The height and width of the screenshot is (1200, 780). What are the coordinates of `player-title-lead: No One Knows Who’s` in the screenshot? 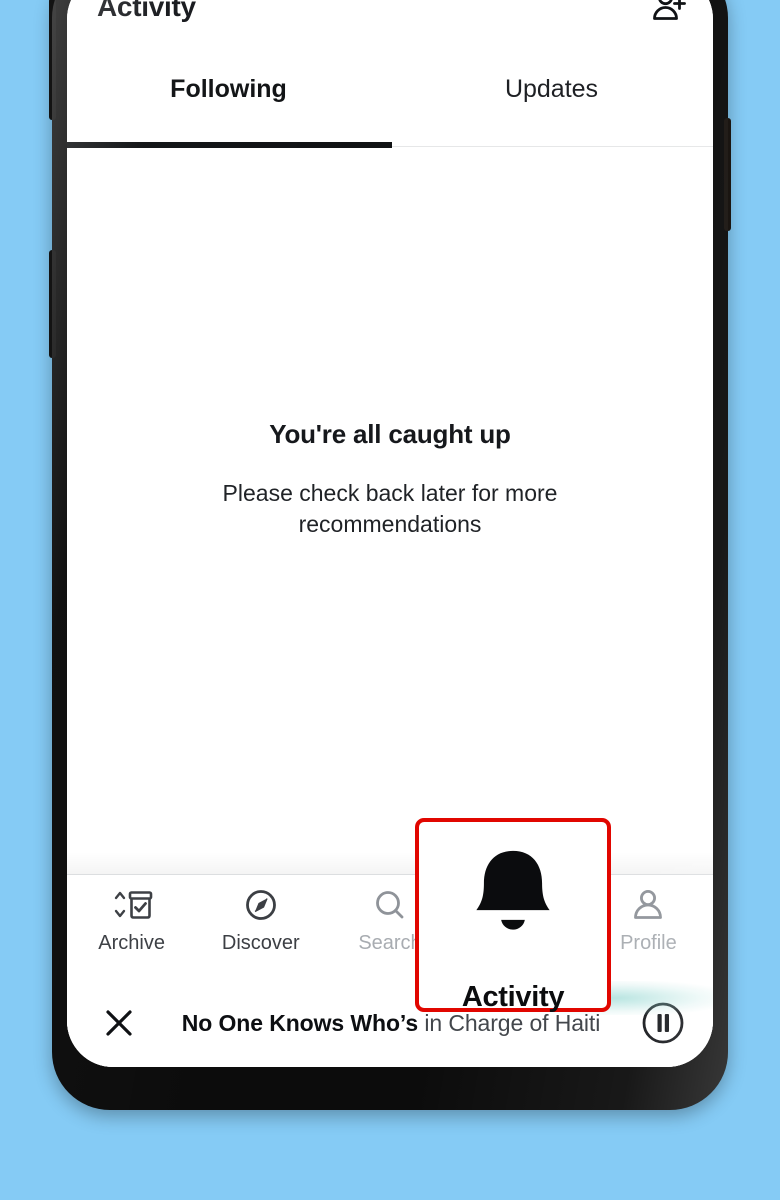 It's located at (300, 1022).